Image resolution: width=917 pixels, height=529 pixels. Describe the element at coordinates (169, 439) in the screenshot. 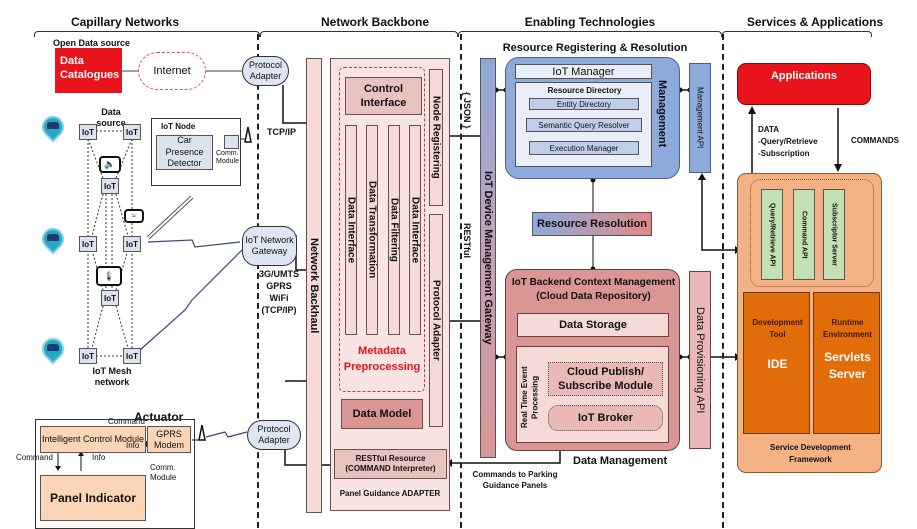

I see `gprs-modem: GPRS Modem` at that location.